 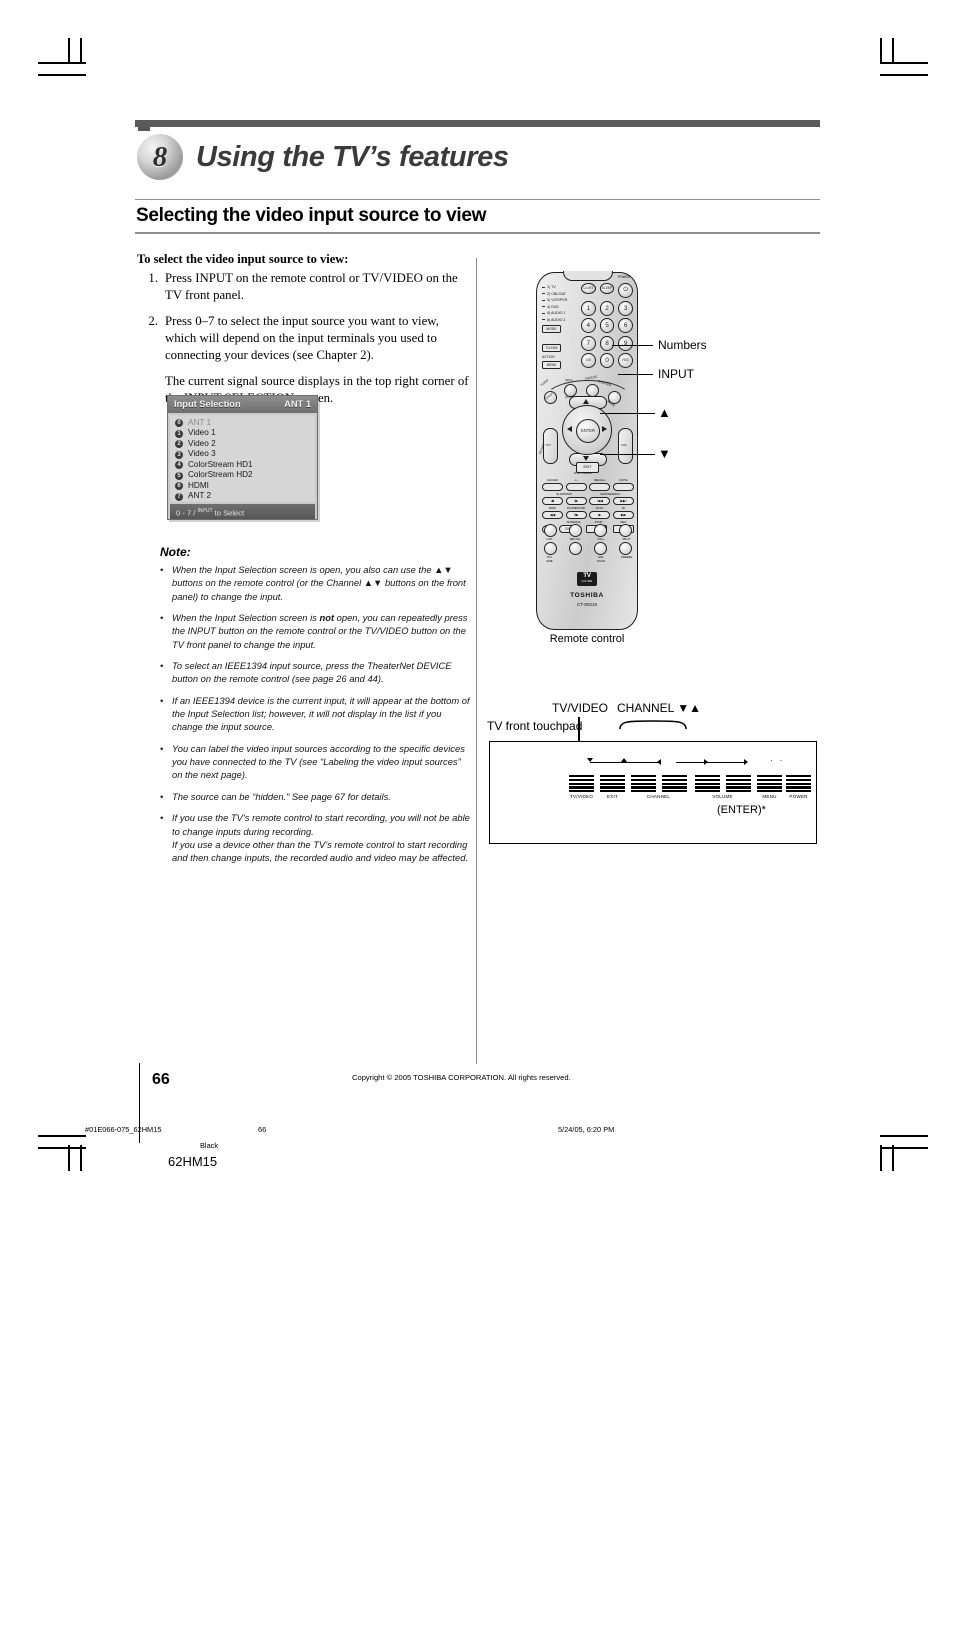 I want to click on input-number-badge: 3, so click(x=179, y=454).